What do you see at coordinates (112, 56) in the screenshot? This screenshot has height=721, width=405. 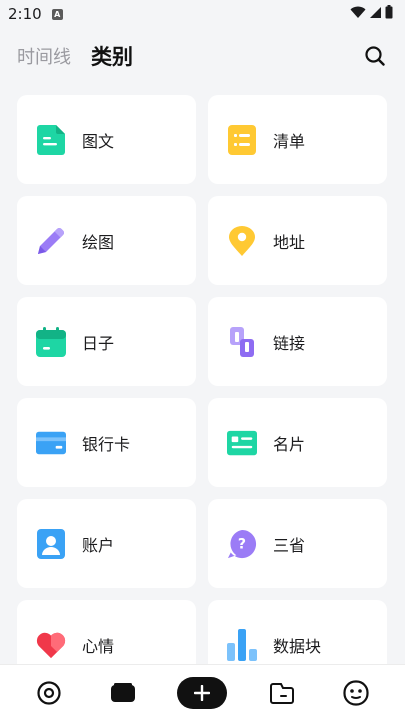 I see `tab-category: 类别` at bounding box center [112, 56].